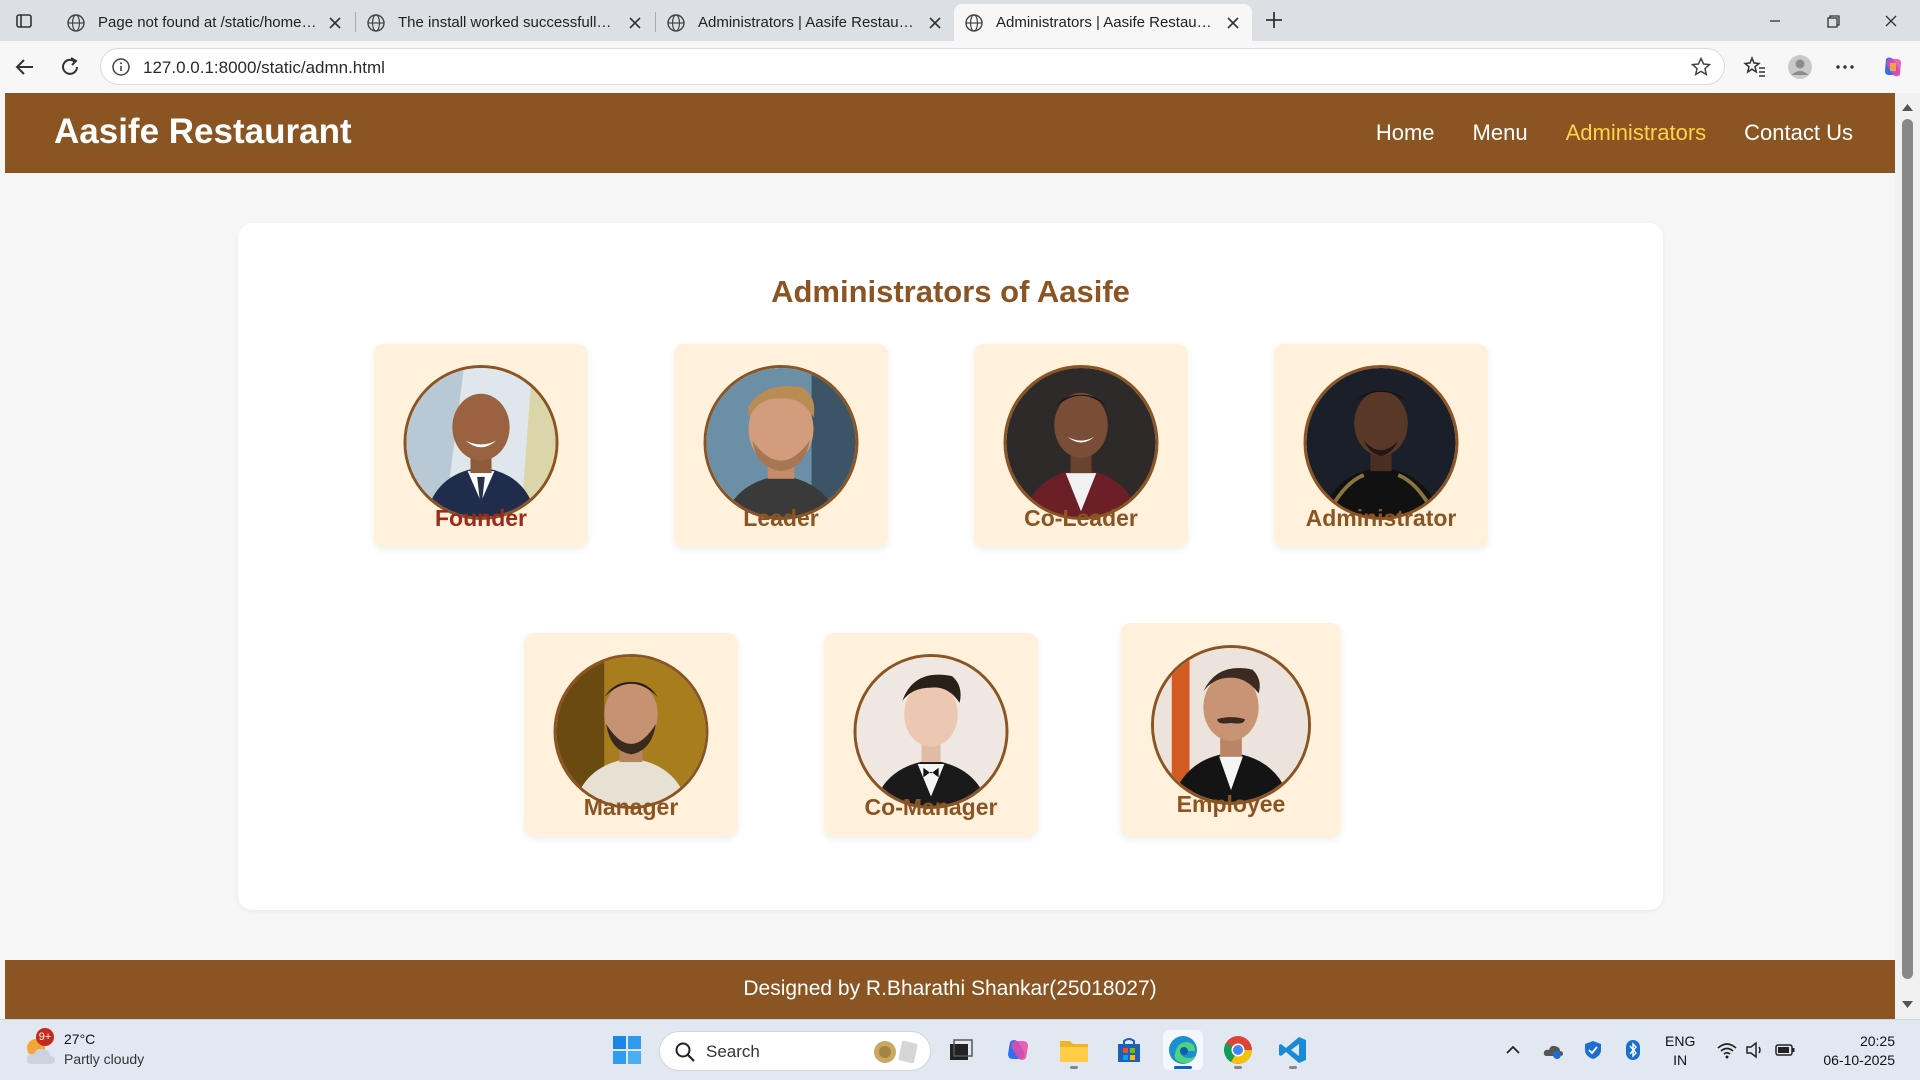  I want to click on security-shield-icon, so click(1593, 1050).